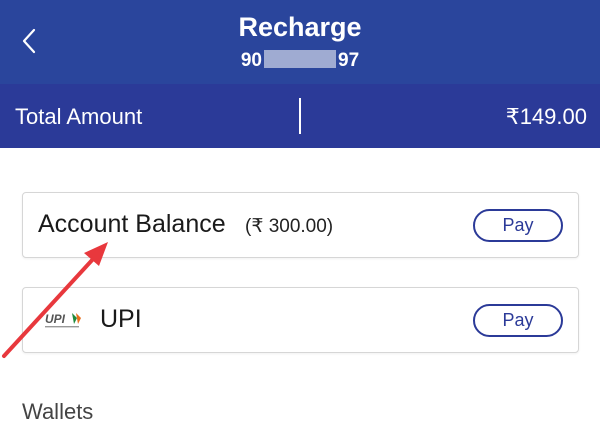  I want to click on masked-phone-number: 90 97, so click(300, 61).